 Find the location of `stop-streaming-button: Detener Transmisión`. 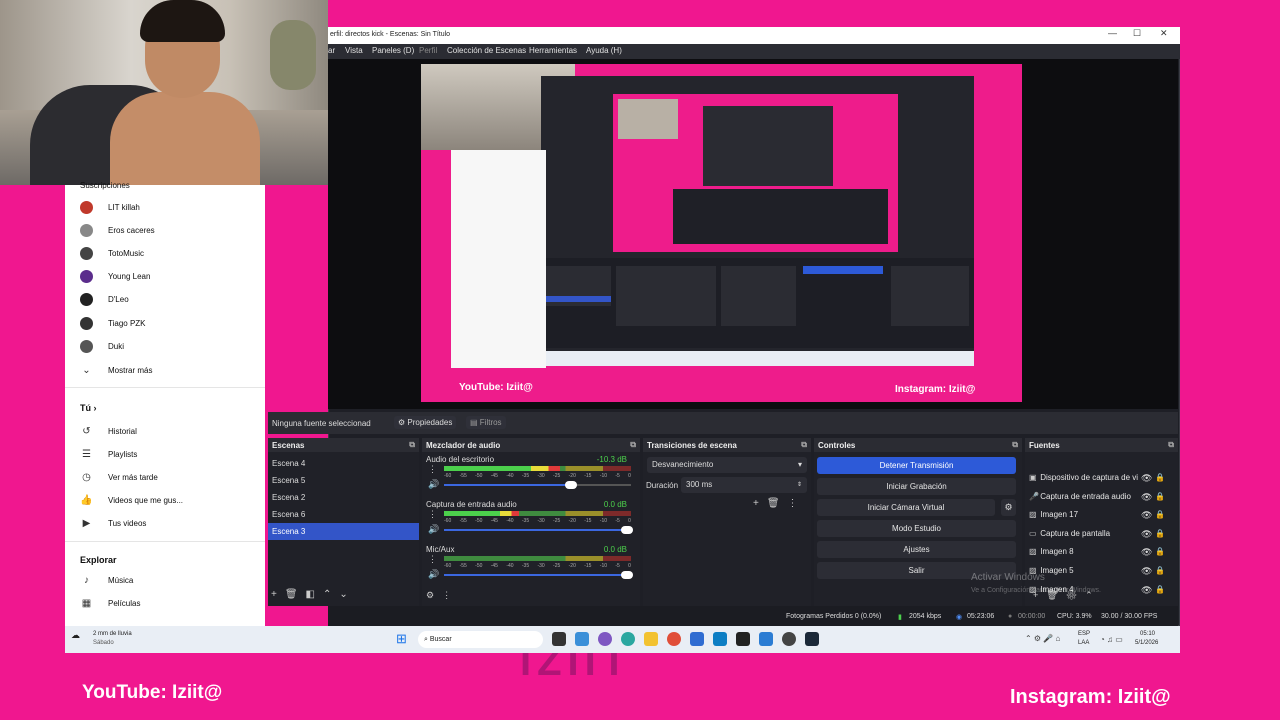

stop-streaming-button: Detener Transmisión is located at coordinates (916, 465).